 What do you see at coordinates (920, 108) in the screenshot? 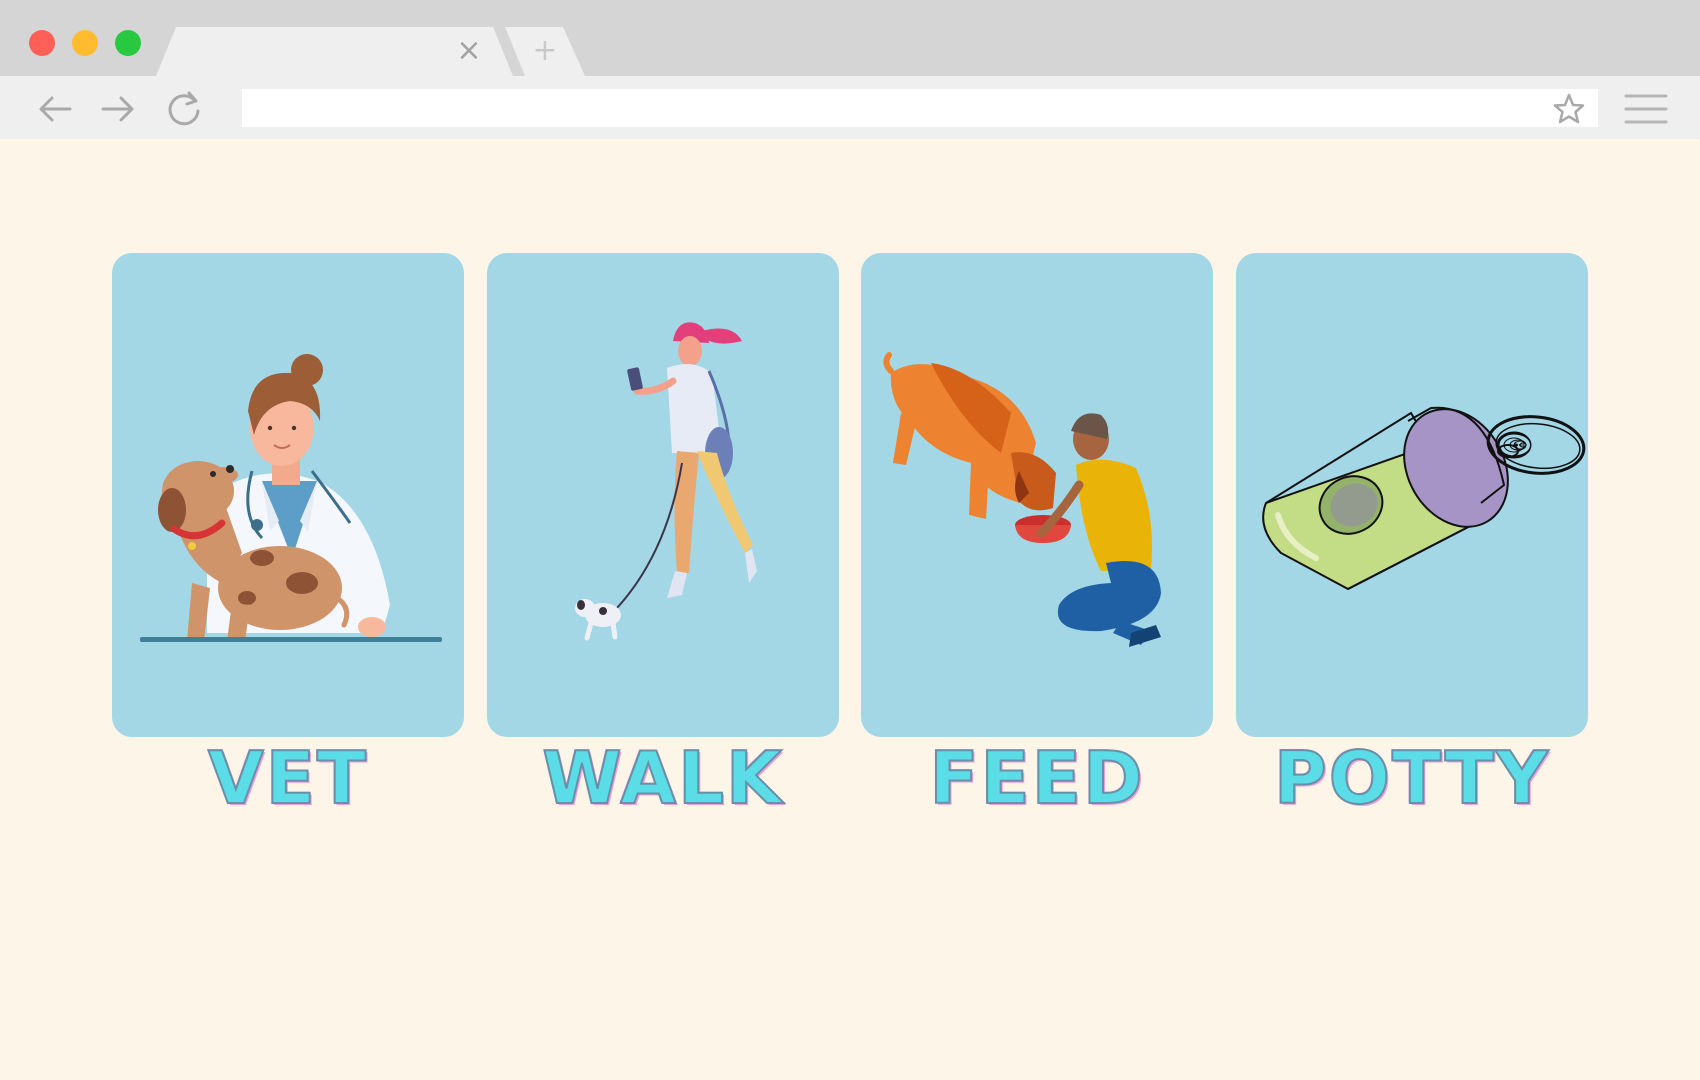
I see `address-bar` at bounding box center [920, 108].